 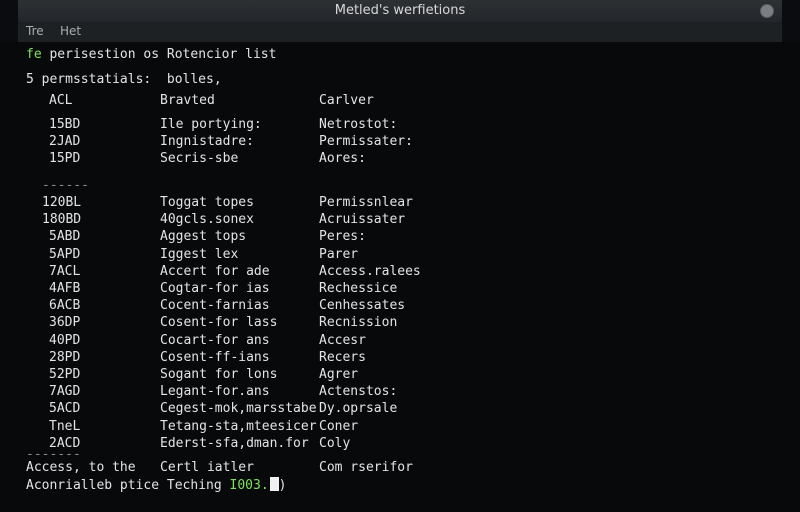 I want to click on title-bar: Metled's werfietions, so click(x=400, y=11).